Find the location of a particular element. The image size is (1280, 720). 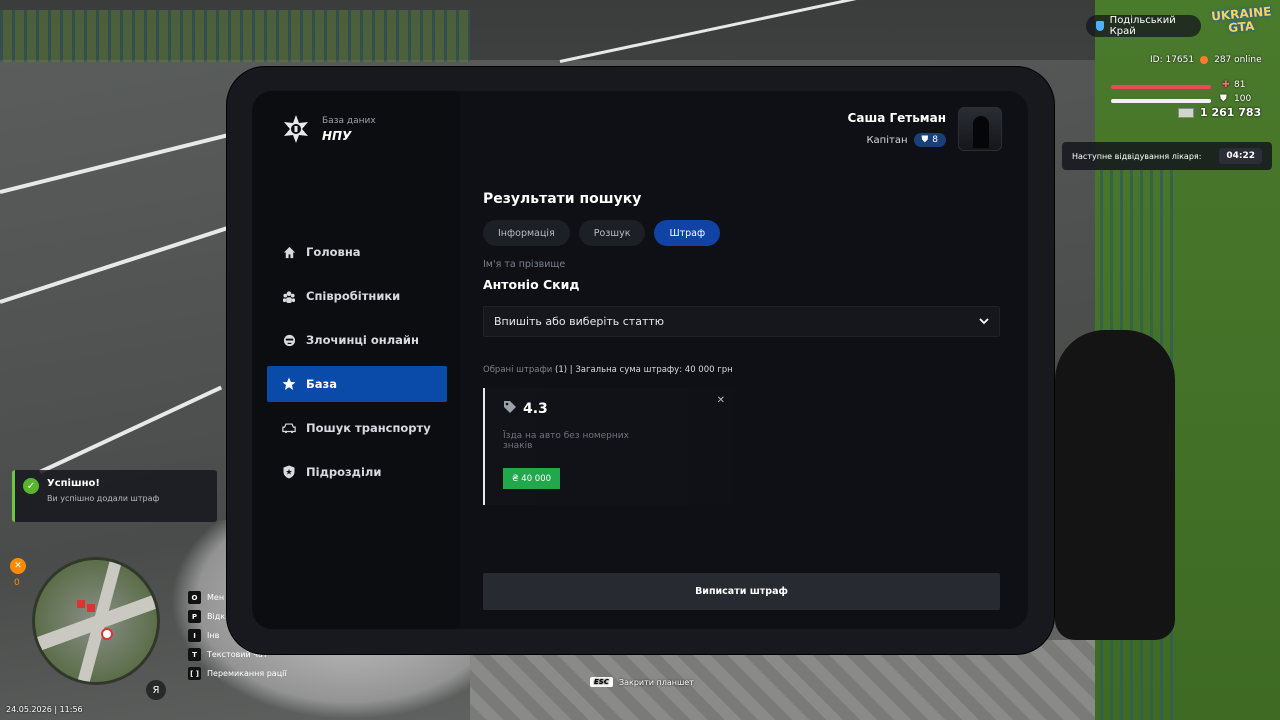

money-display: 1 261 783 is located at coordinates (1219, 112).